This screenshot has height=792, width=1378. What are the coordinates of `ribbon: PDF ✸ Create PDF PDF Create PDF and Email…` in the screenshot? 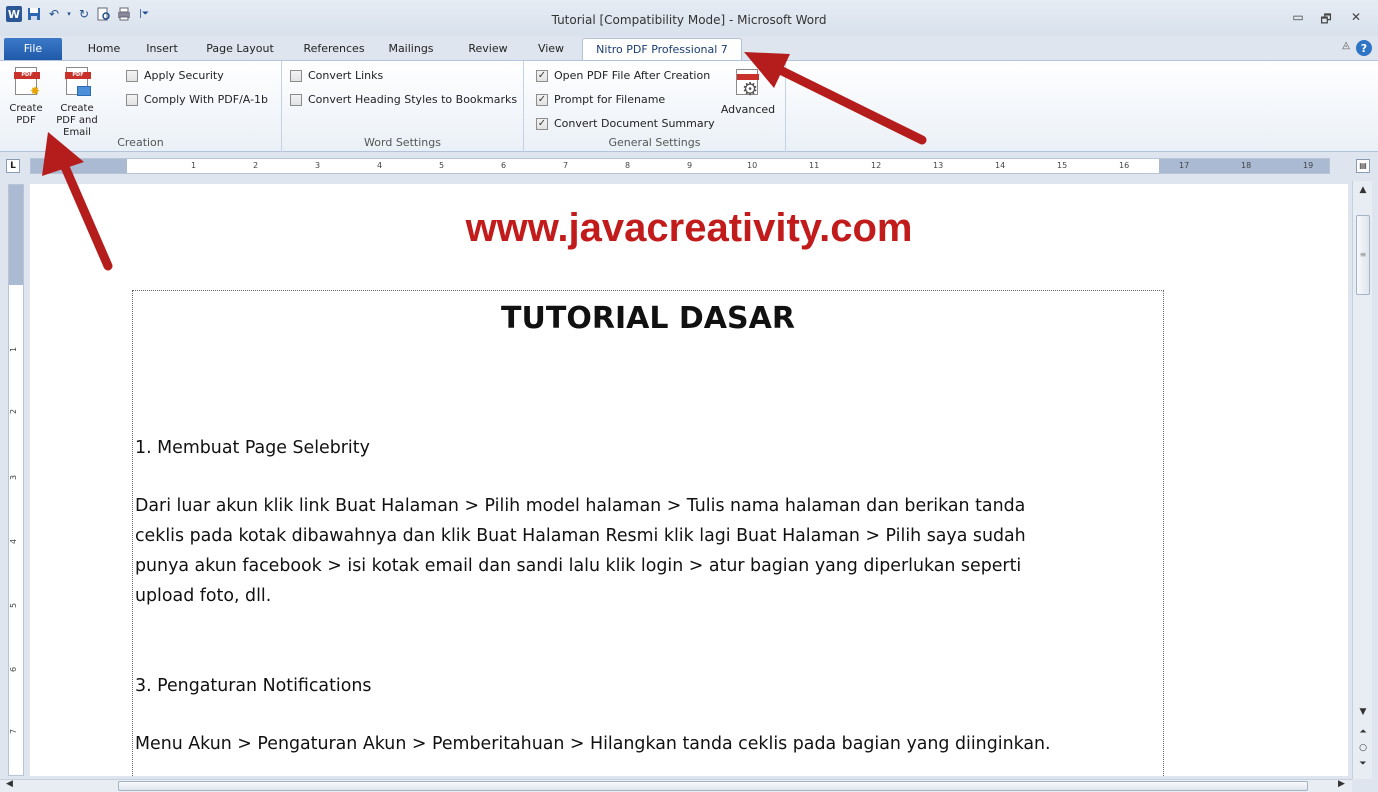 It's located at (689, 106).